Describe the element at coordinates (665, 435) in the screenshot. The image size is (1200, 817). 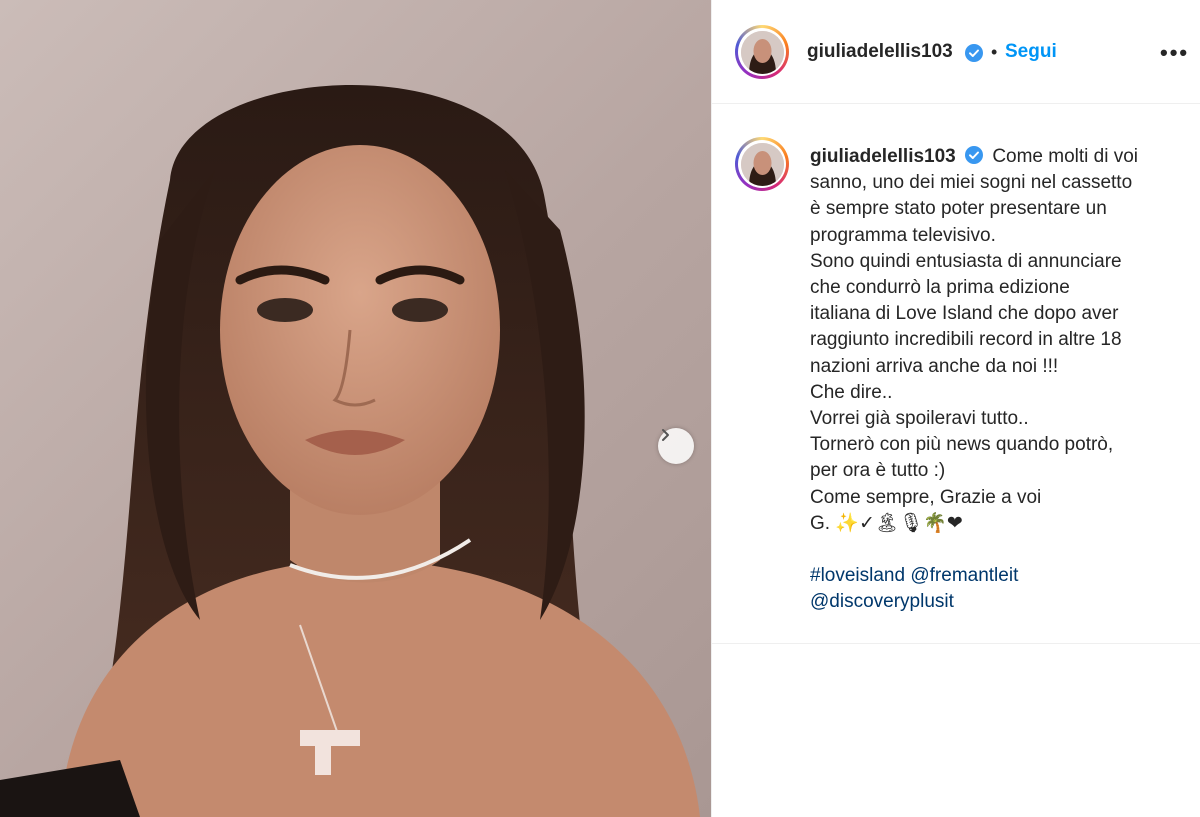
I see `chevron-right-icon` at that location.